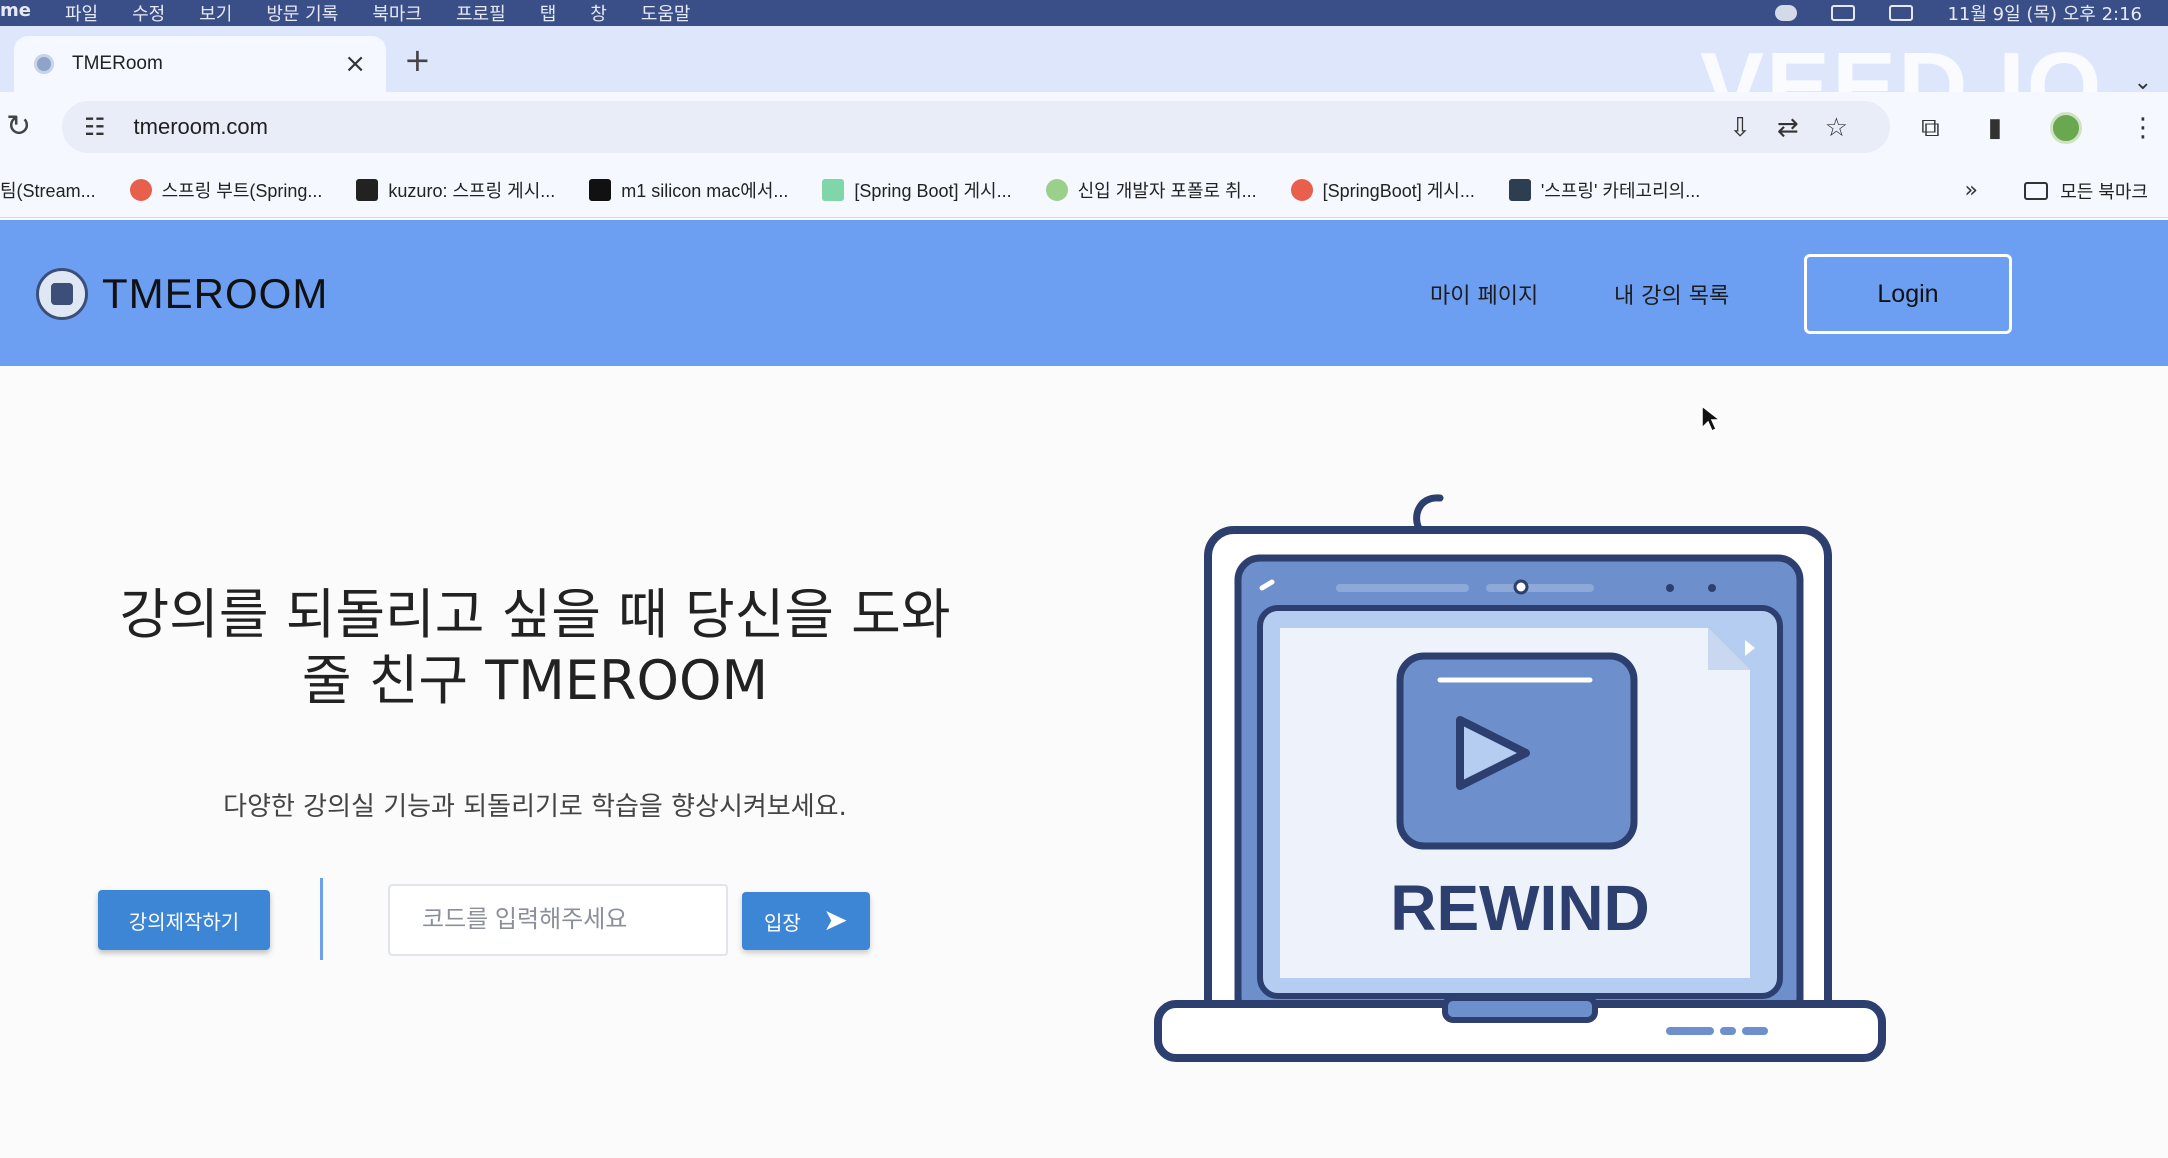  What do you see at coordinates (184, 920) in the screenshot?
I see `create-lecture-button: 강의제작하기` at bounding box center [184, 920].